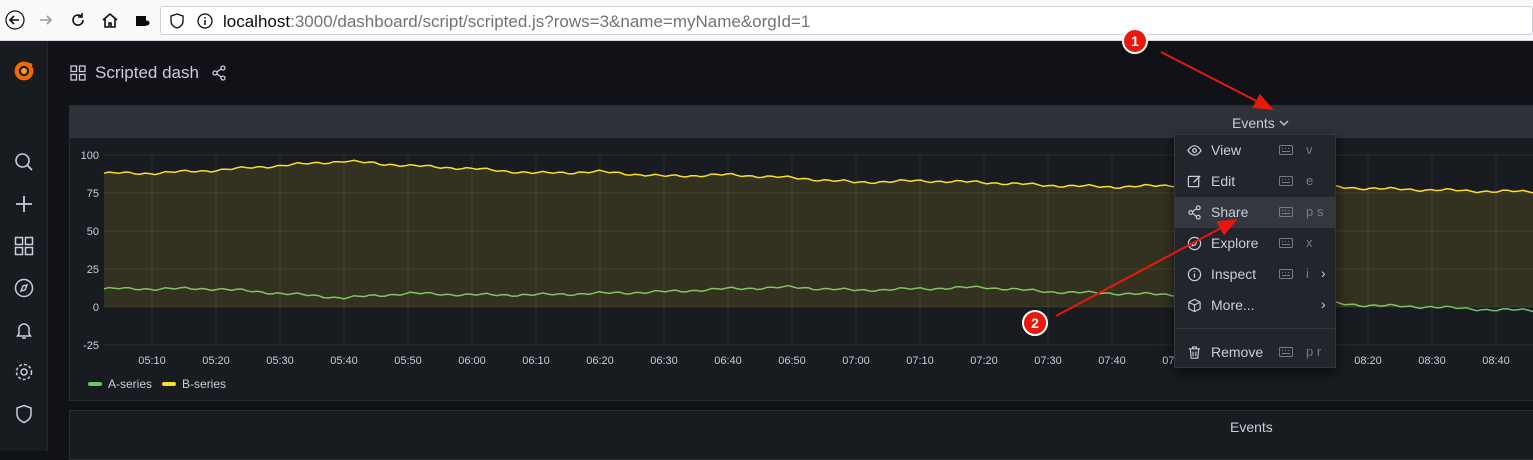 The height and width of the screenshot is (460, 1533). What do you see at coordinates (1194, 274) in the screenshot?
I see `info-icon` at bounding box center [1194, 274].